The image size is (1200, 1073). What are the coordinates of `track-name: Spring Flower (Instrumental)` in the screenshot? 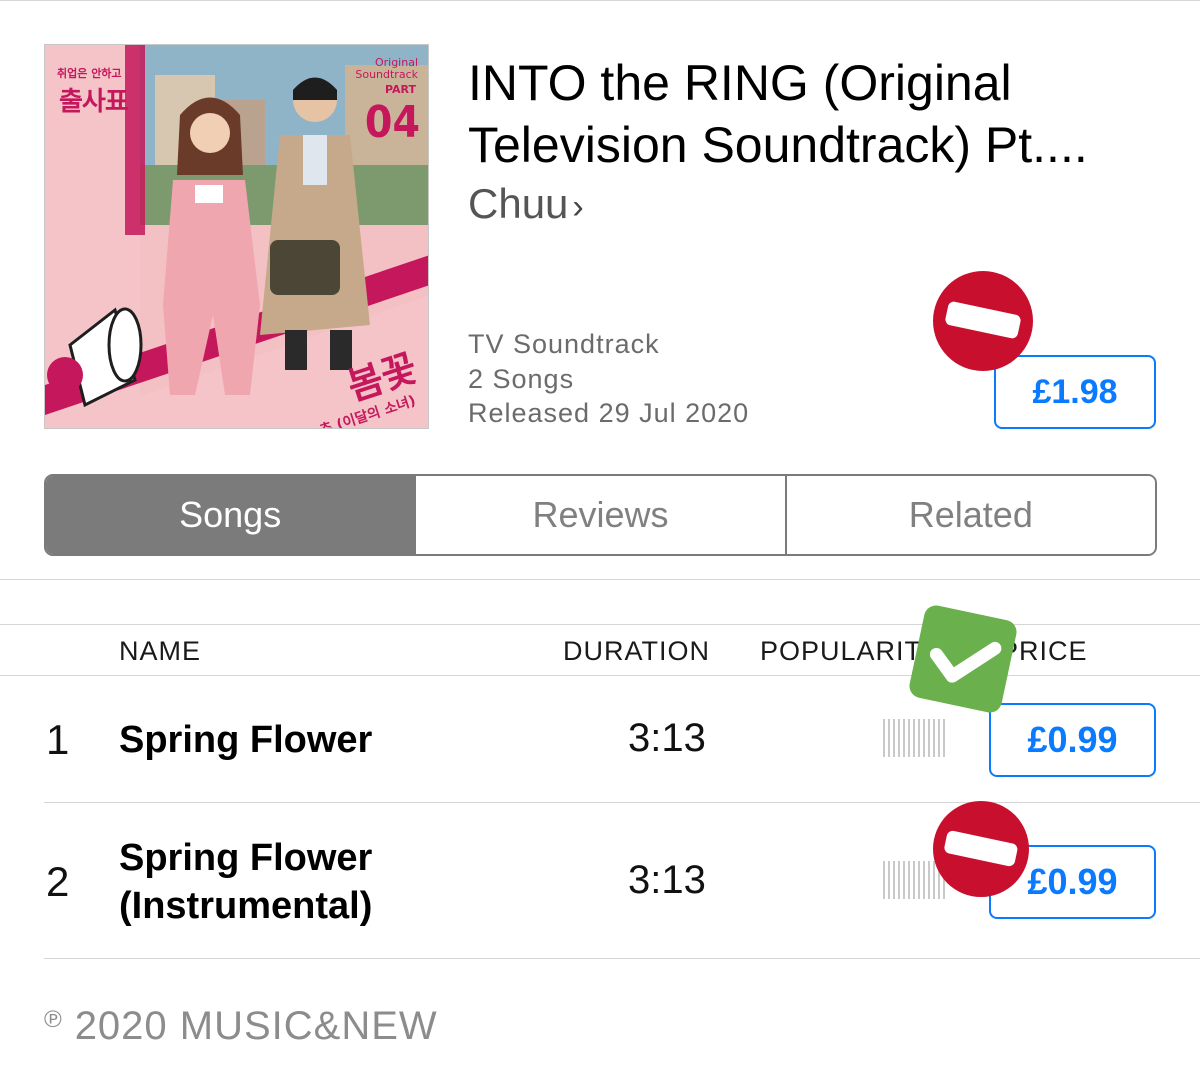 It's located at (246, 882).